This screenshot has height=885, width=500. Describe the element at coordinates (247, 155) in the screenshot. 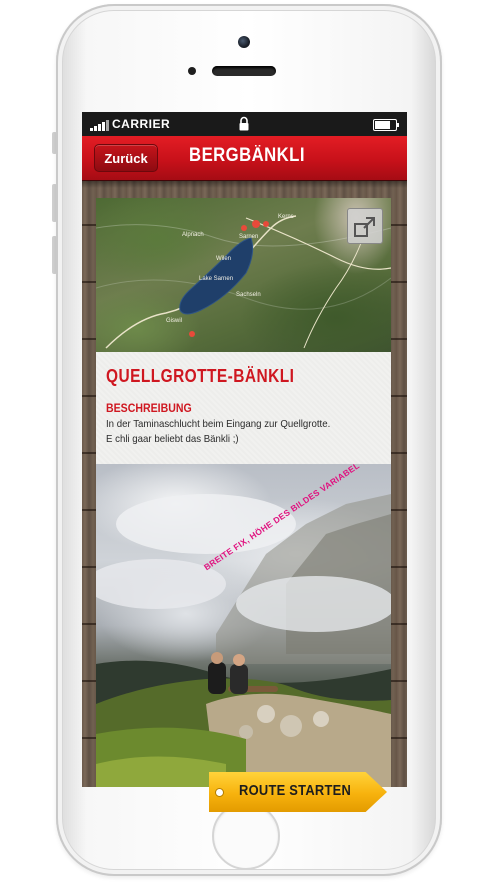

I see `page-title: BERGBÄNKLI` at that location.